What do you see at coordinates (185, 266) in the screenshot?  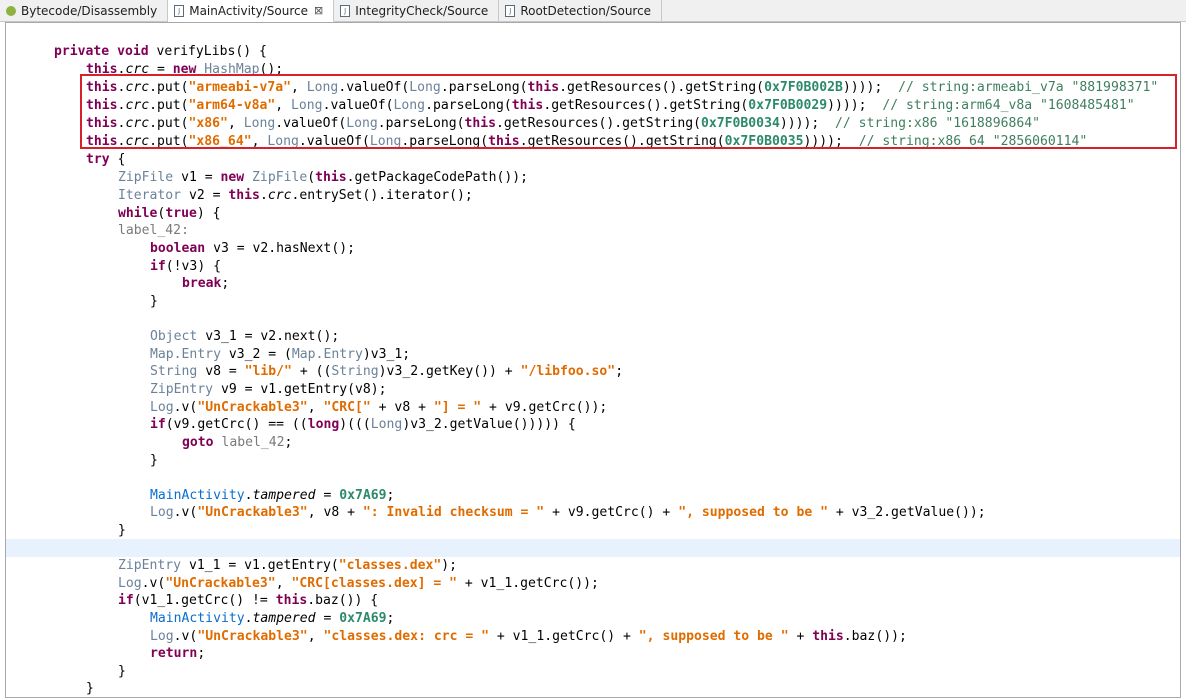 I see `code-line: if(!v3) {` at bounding box center [185, 266].